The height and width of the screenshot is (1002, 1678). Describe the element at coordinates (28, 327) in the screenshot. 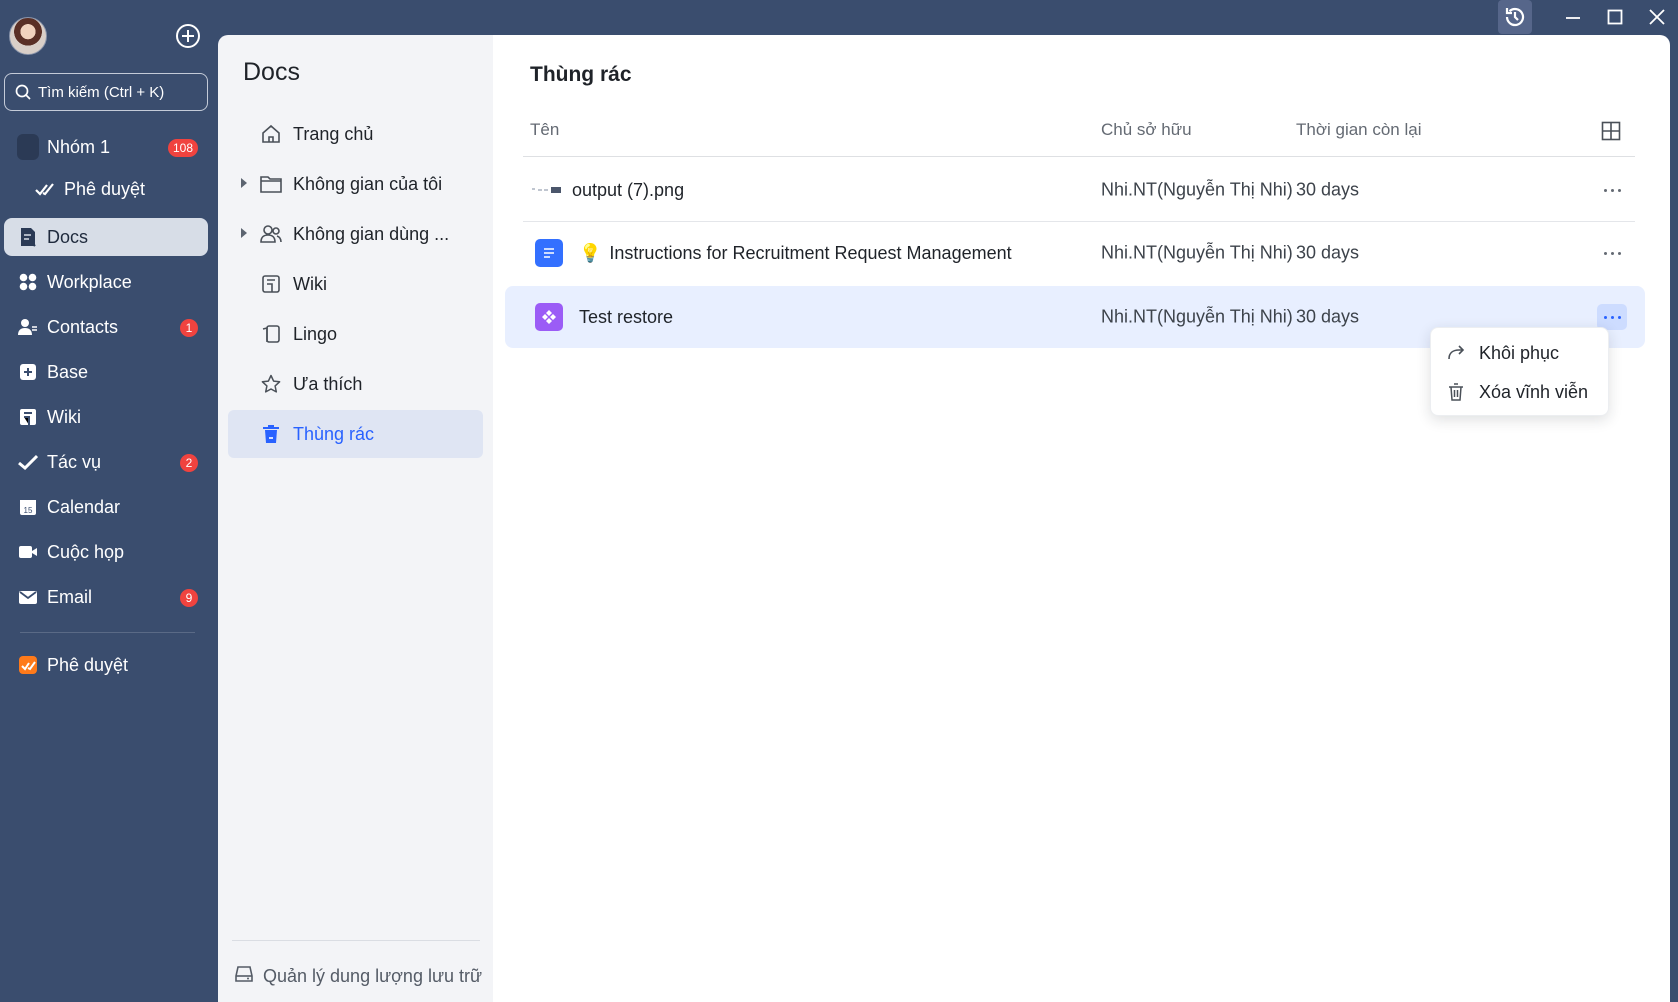

I see `contacts-icon` at that location.